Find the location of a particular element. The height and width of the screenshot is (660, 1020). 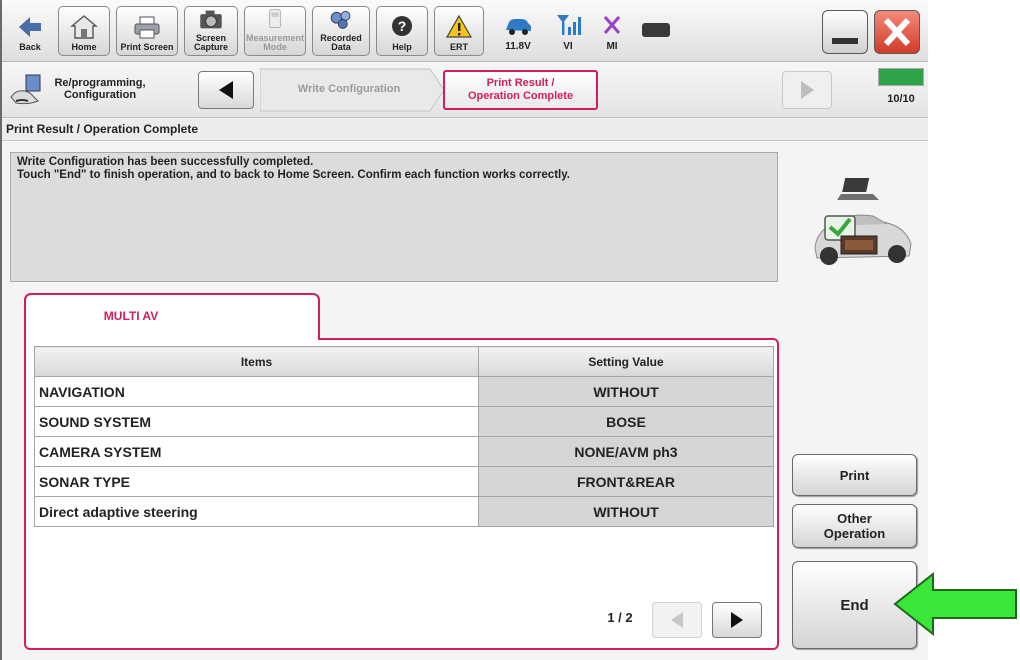

table-row: NAVIGATION WITHOUT is located at coordinates (404, 391).